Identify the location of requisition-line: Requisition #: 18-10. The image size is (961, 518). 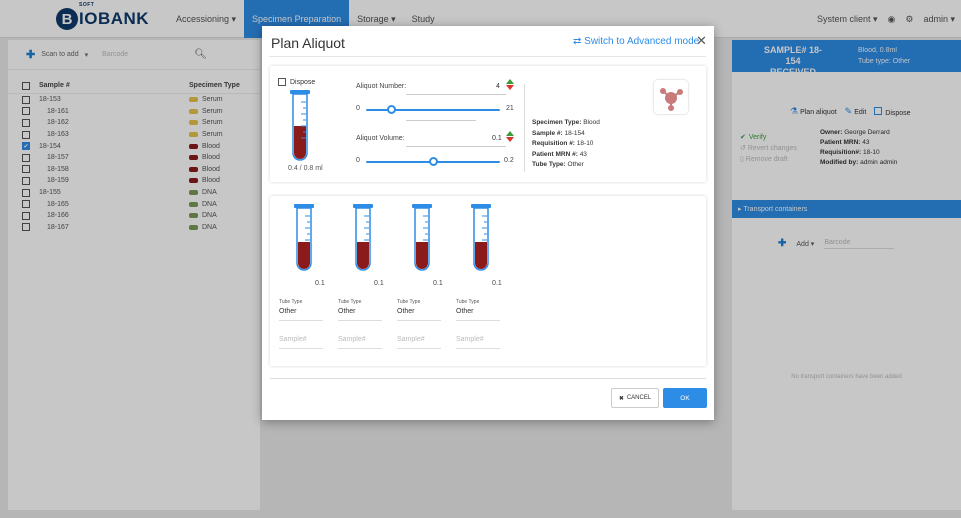
(566, 144).